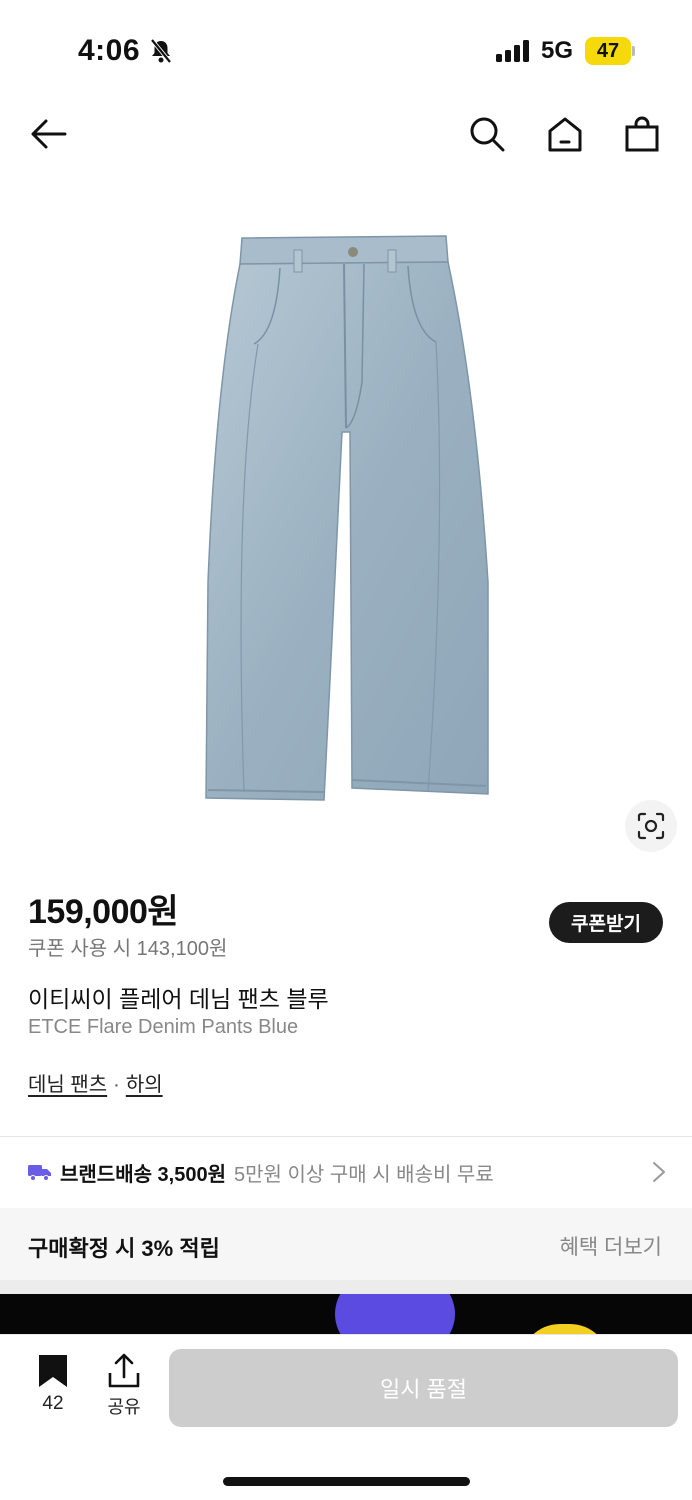  Describe the element at coordinates (608, 51) in the screenshot. I see `battery-indicator: 47` at that location.